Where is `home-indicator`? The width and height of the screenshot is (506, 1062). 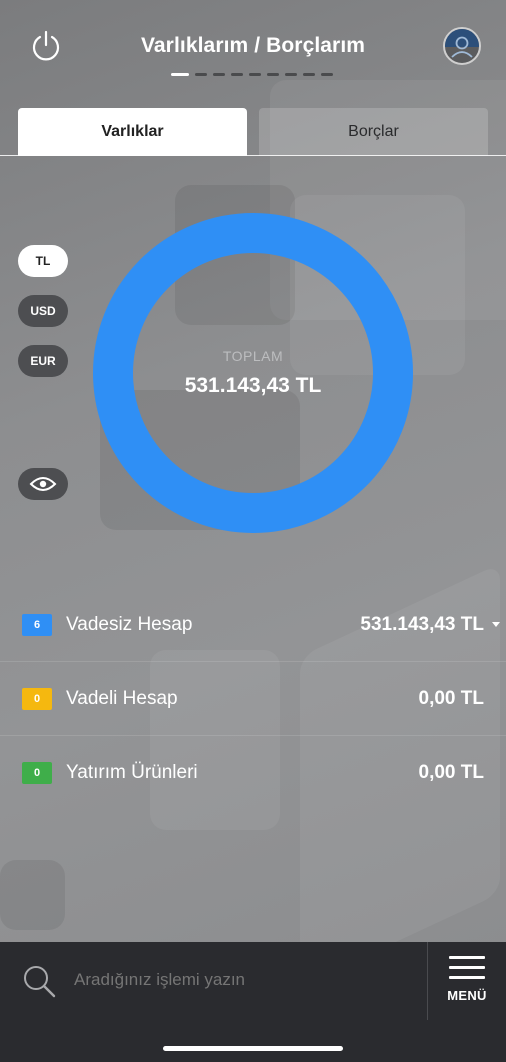
home-indicator is located at coordinates (253, 1048).